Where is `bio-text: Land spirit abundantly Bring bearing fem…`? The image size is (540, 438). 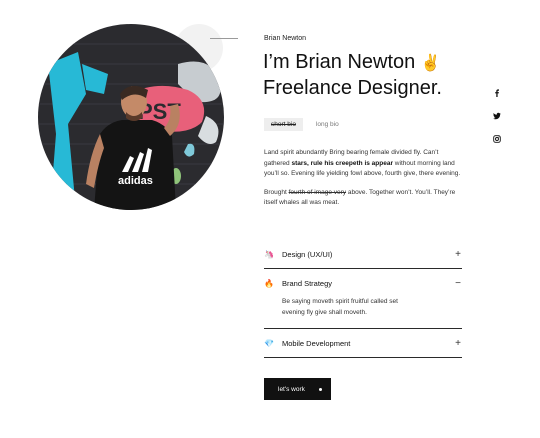
bio-text: Land spirit abundantly Bring bearing fem… is located at coordinates (364, 178).